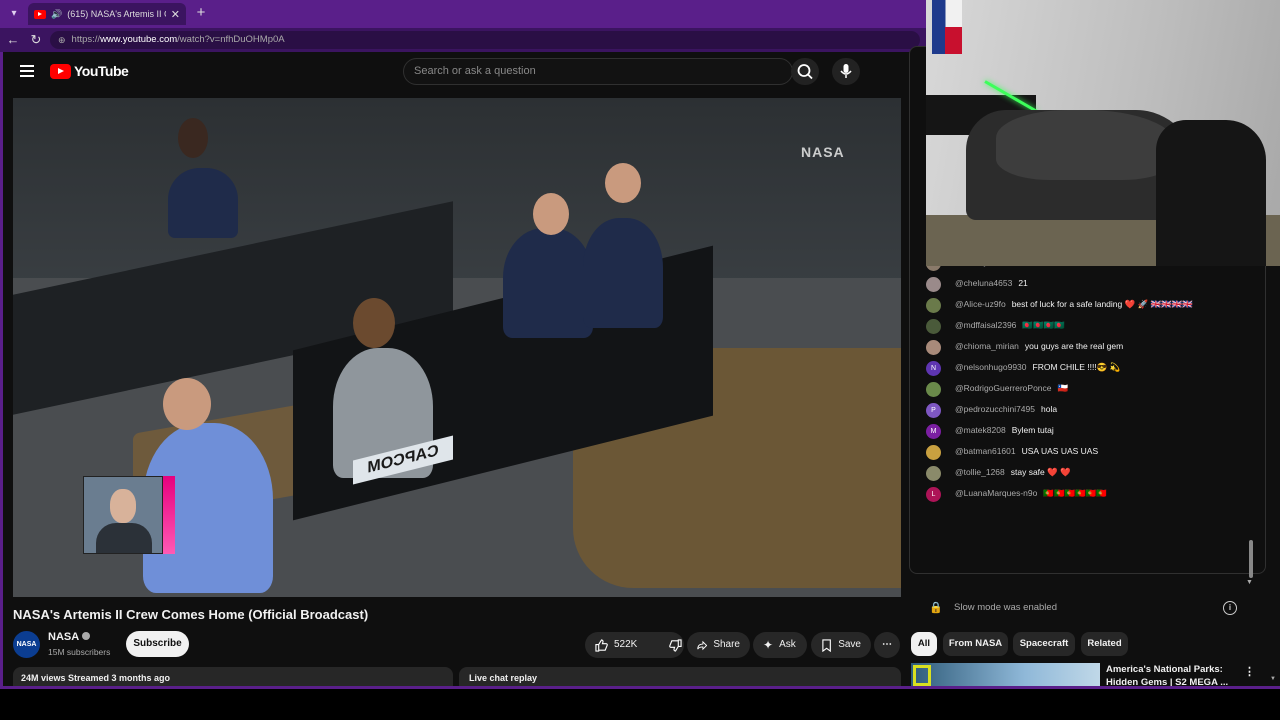 The height and width of the screenshot is (720, 1280). What do you see at coordinates (933, 368) in the screenshot?
I see `chat-avatar: N` at bounding box center [933, 368].